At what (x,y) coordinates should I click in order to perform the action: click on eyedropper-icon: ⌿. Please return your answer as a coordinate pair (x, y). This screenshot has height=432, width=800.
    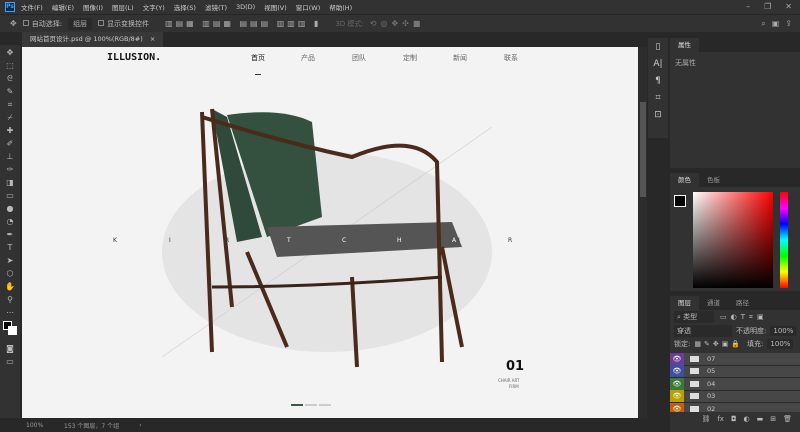
    Looking at the image, I should click on (10, 118).